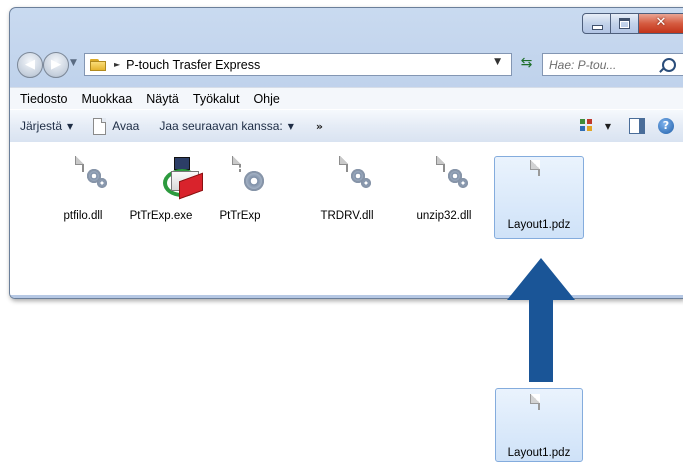 This screenshot has height=468, width=683. Describe the element at coordinates (193, 65) in the screenshot. I see `breadcrumb-folder: P-touch Trasfer Express` at that location.